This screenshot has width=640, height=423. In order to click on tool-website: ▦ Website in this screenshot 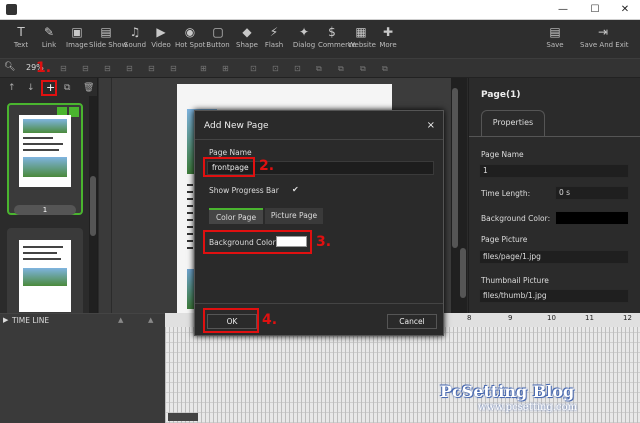, I will do `click(362, 36)`.